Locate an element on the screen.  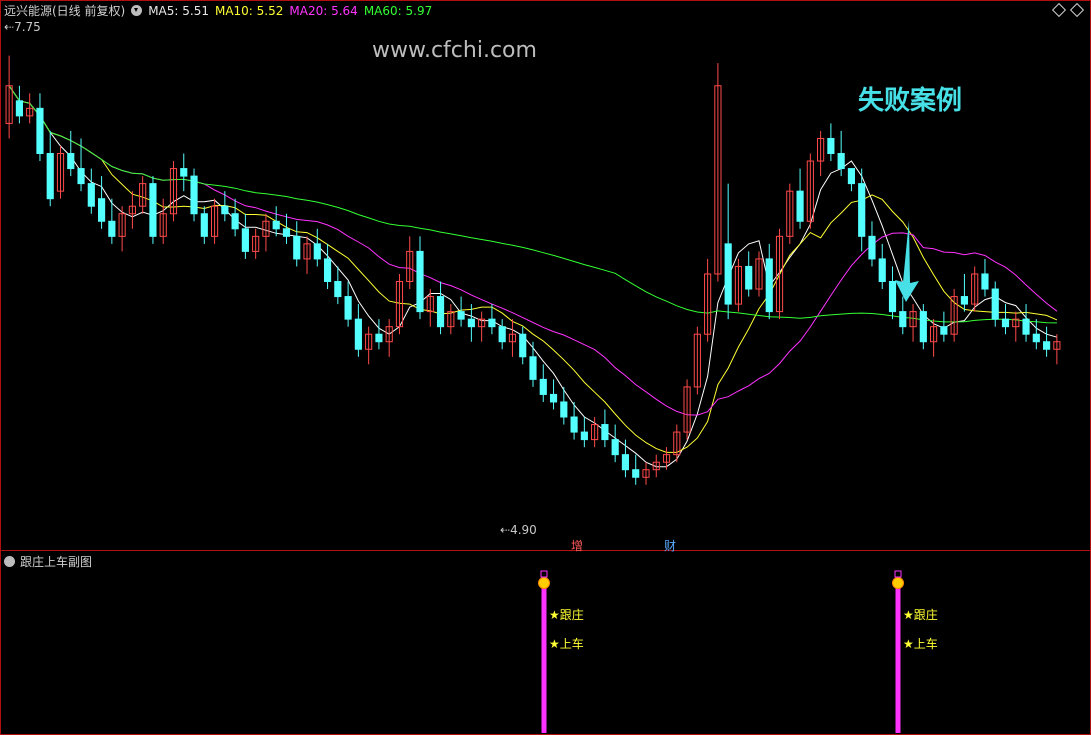
event-marker-cai: 财 is located at coordinates (670, 545).